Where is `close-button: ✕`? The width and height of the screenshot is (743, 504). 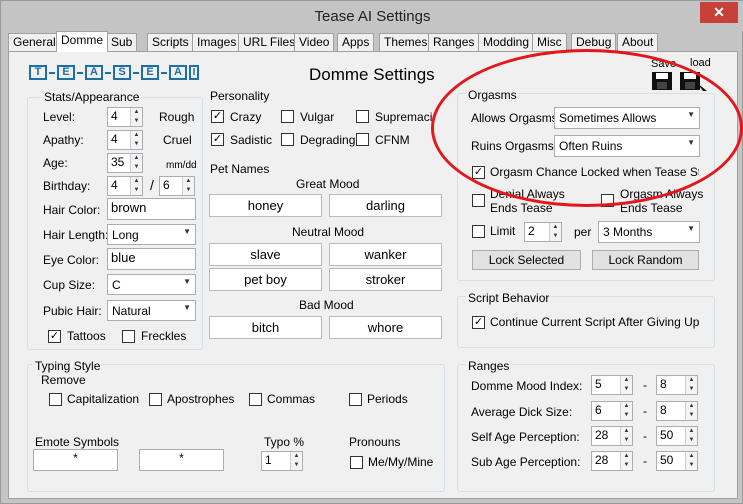
close-button: ✕ is located at coordinates (719, 12).